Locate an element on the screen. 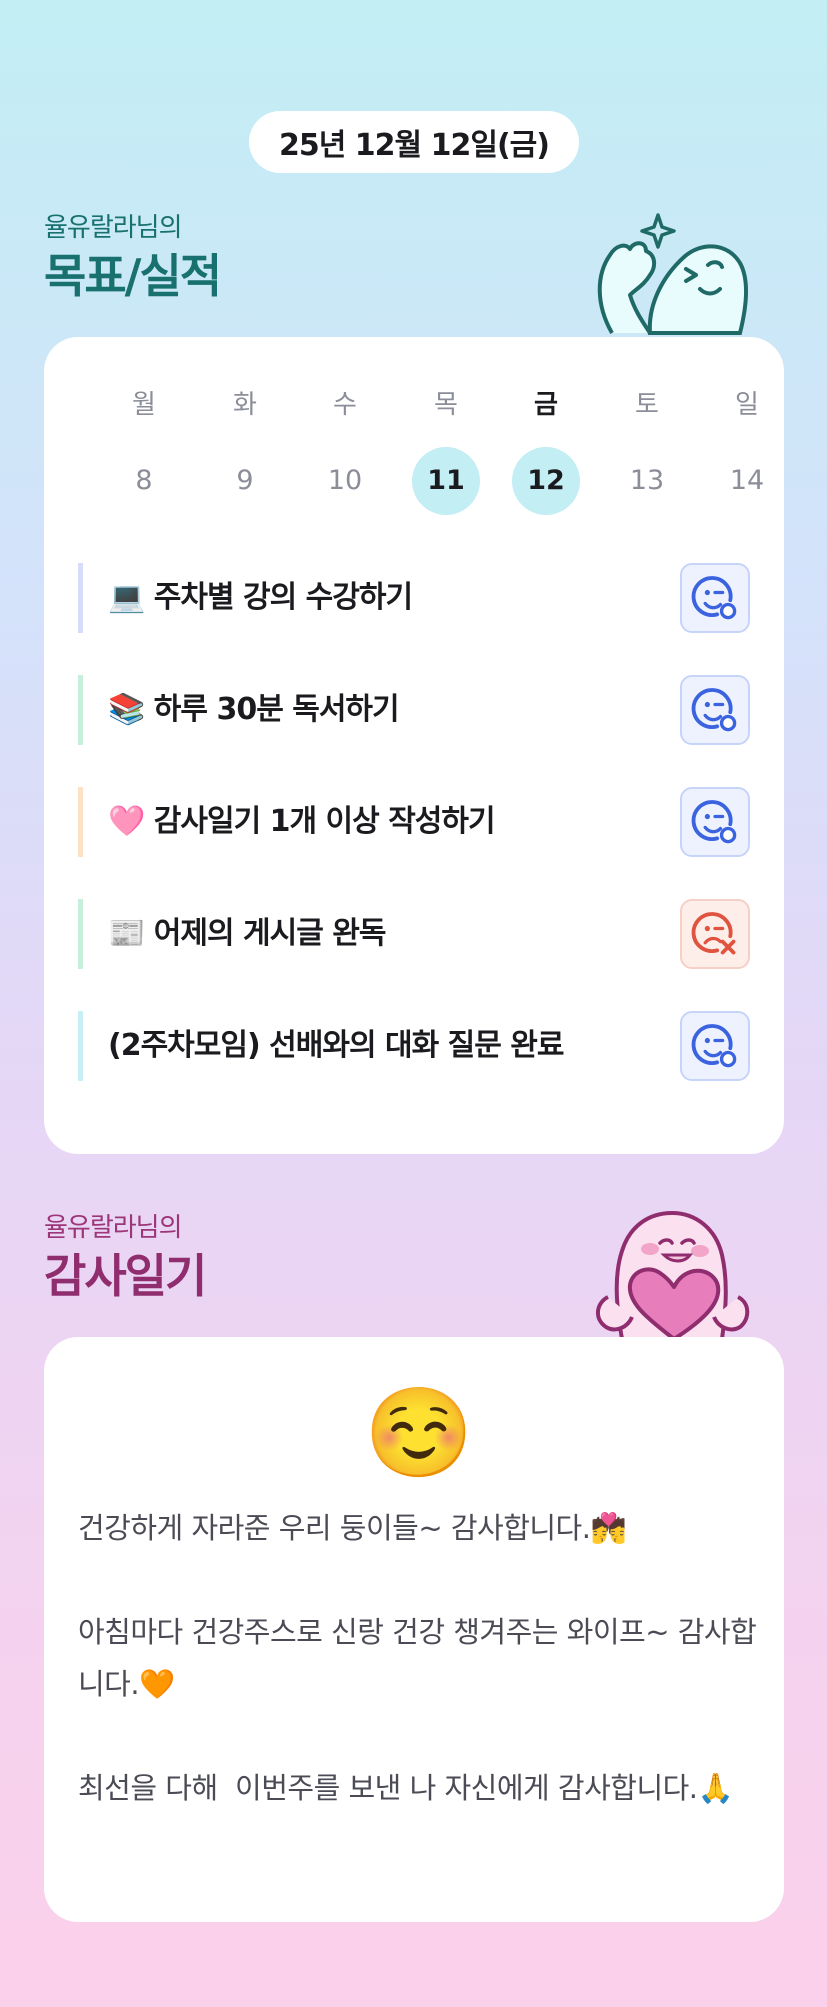  goal-label: 🩷 감사일기 1개 이상 작성하기 is located at coordinates (302, 821).